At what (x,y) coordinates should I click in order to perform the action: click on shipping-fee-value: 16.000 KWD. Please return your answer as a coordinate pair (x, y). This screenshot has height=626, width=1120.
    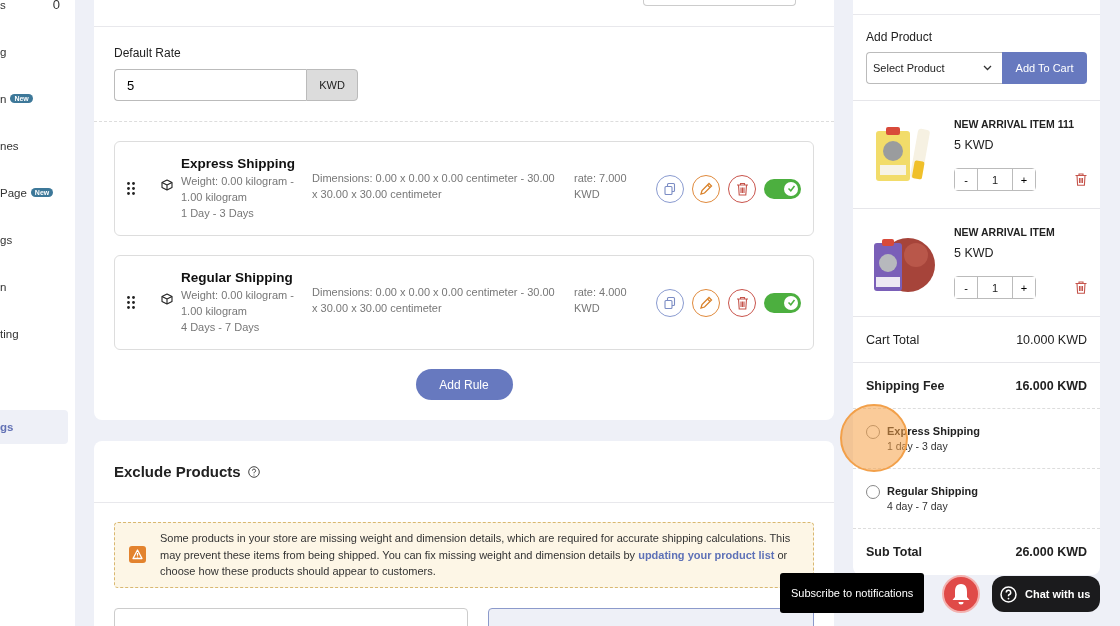
    Looking at the image, I should click on (1051, 385).